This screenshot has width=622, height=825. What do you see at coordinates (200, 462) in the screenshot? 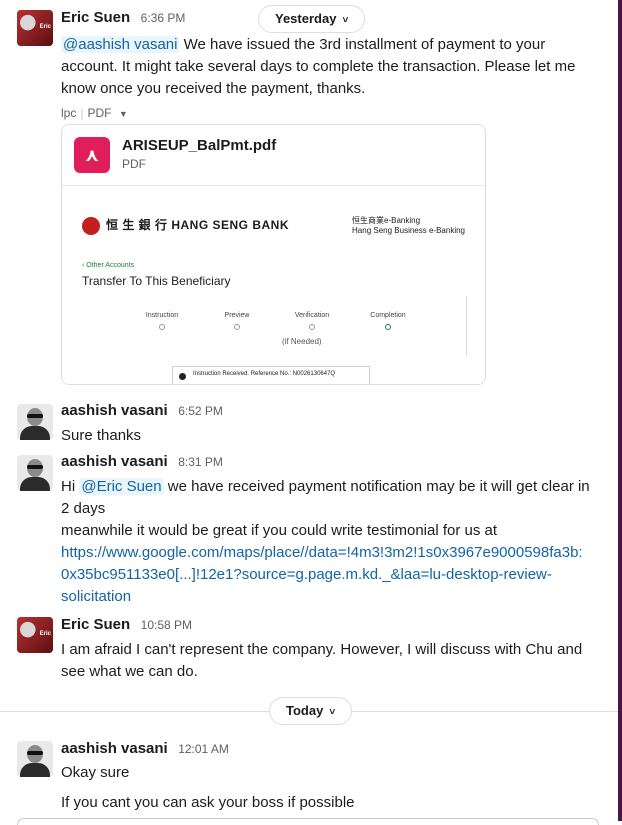
I see `timestamp: 8:31 PM` at bounding box center [200, 462].